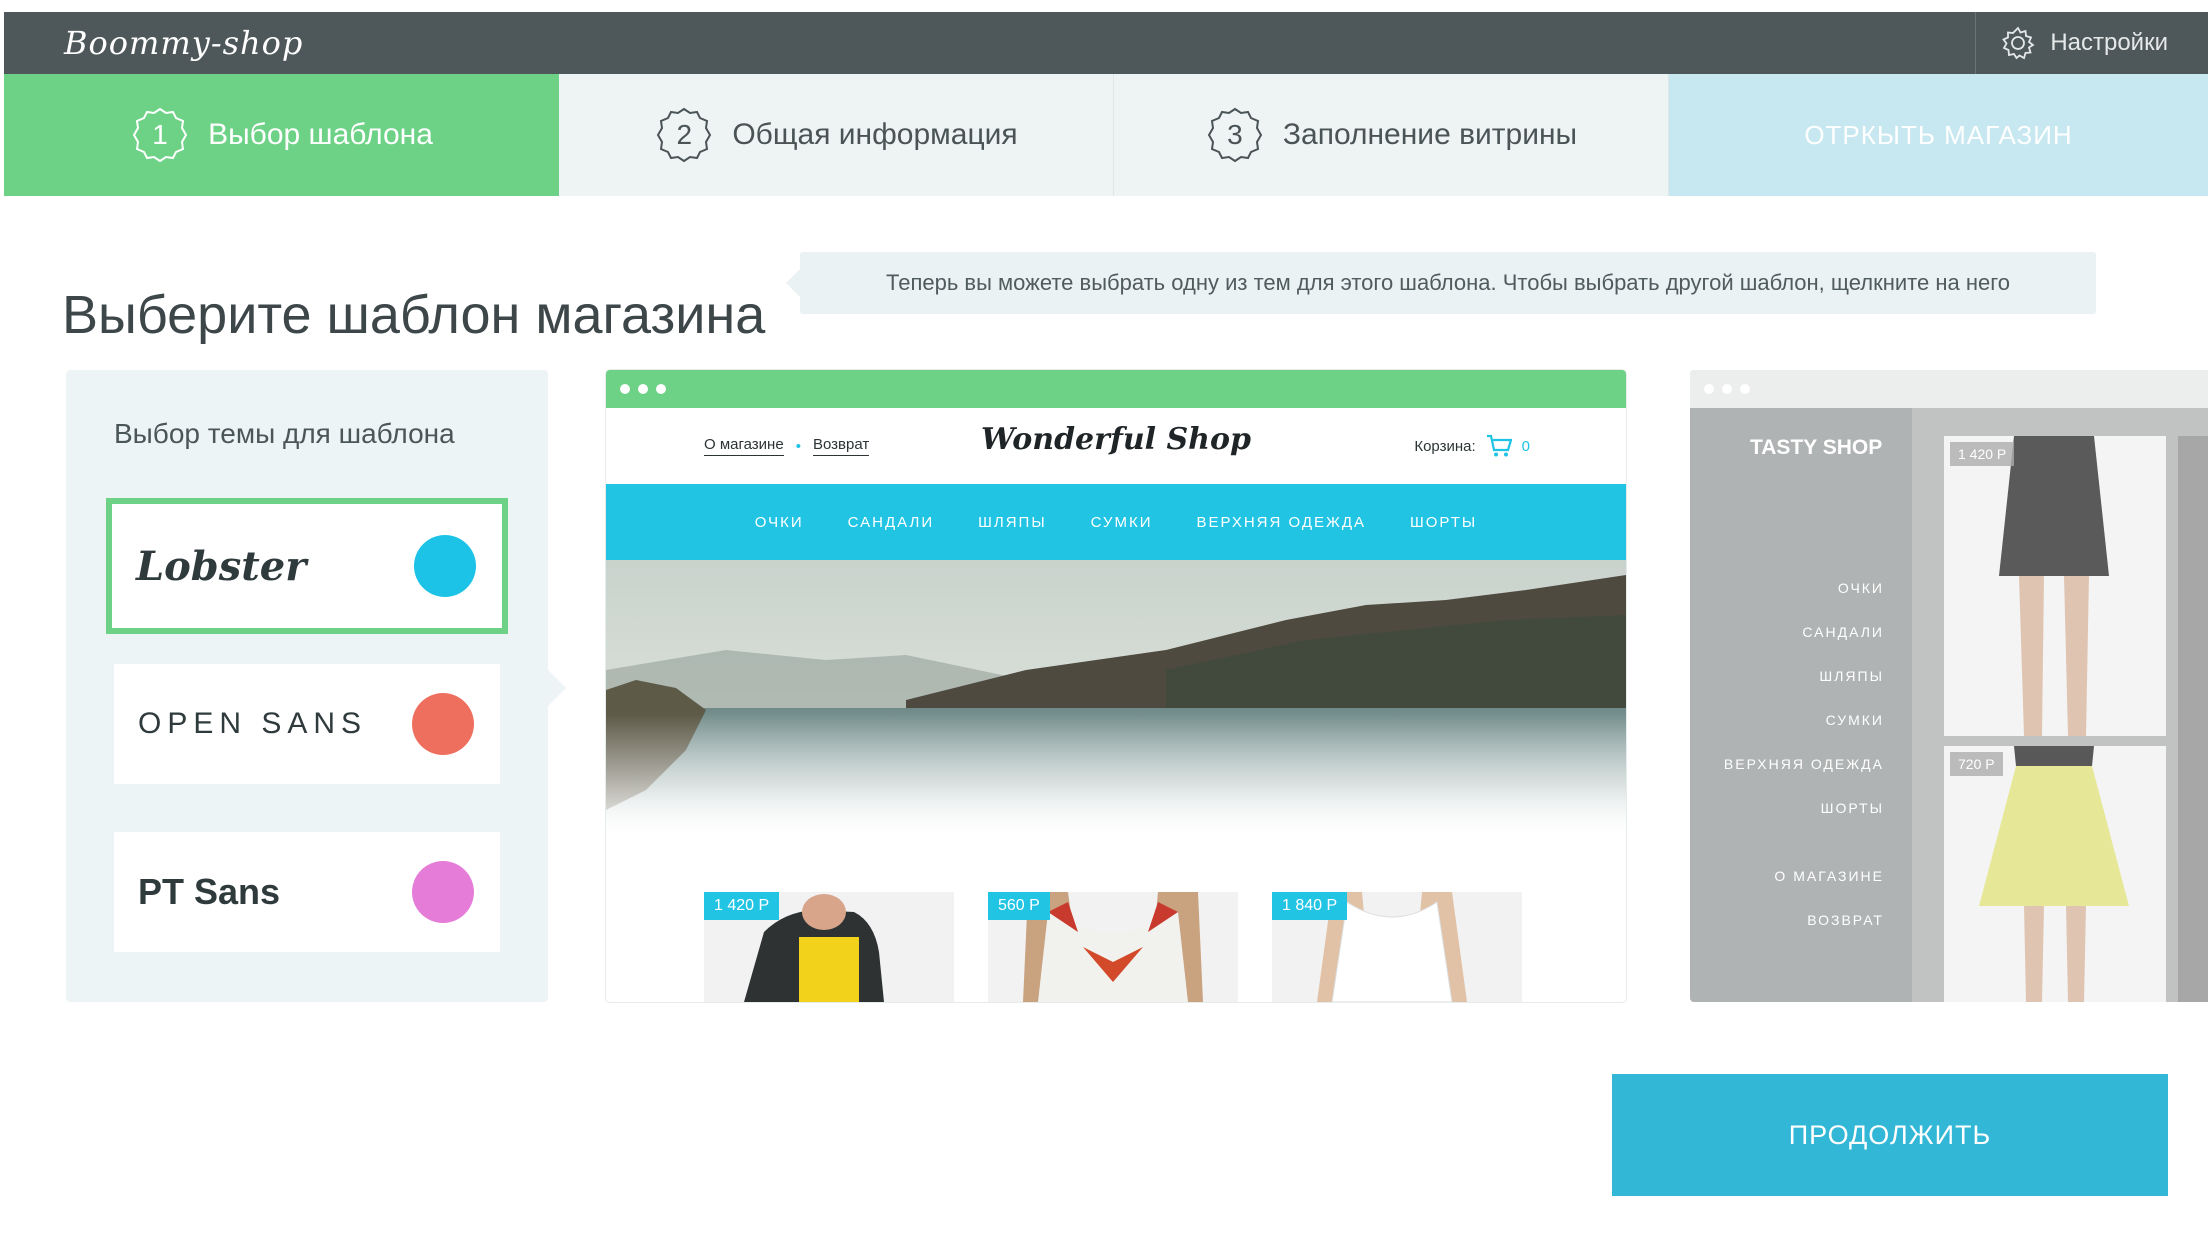 The width and height of the screenshot is (2208, 1253). I want to click on theme-option-pt-sans: PT Sans, so click(307, 892).